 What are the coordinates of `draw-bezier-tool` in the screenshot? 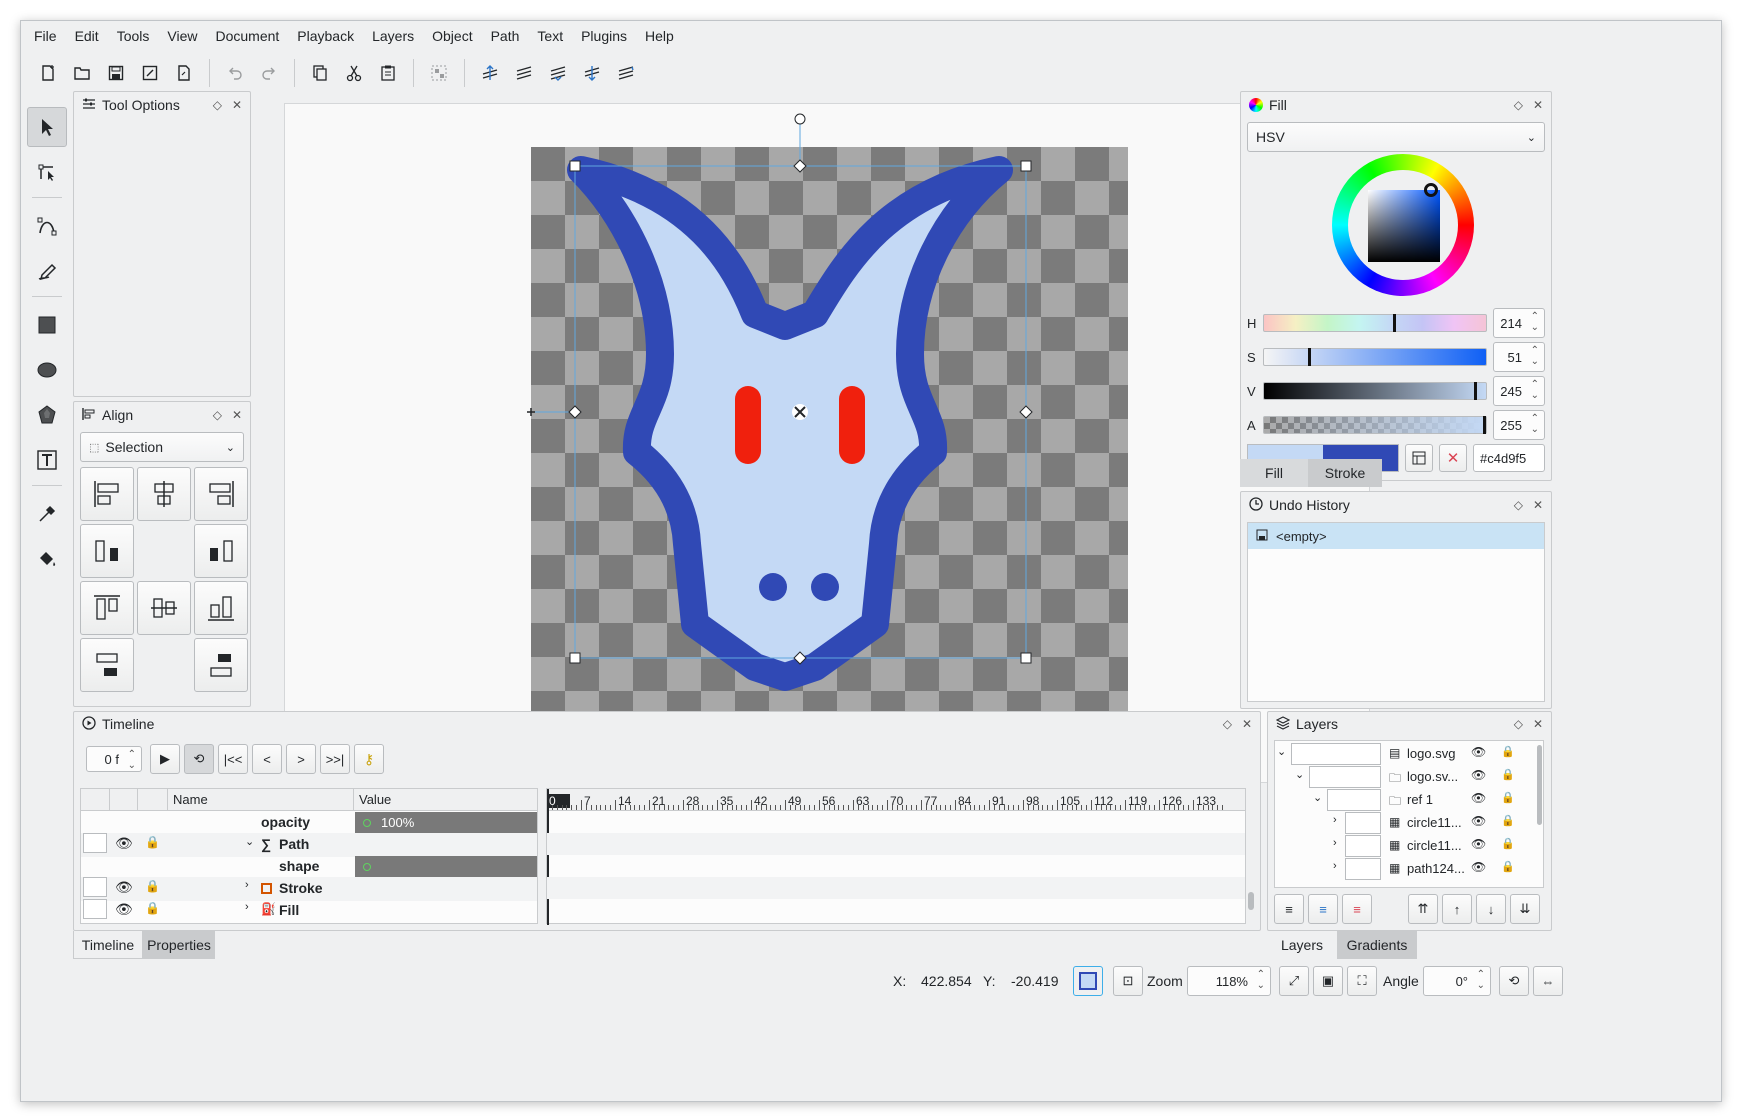 It's located at (47, 226).